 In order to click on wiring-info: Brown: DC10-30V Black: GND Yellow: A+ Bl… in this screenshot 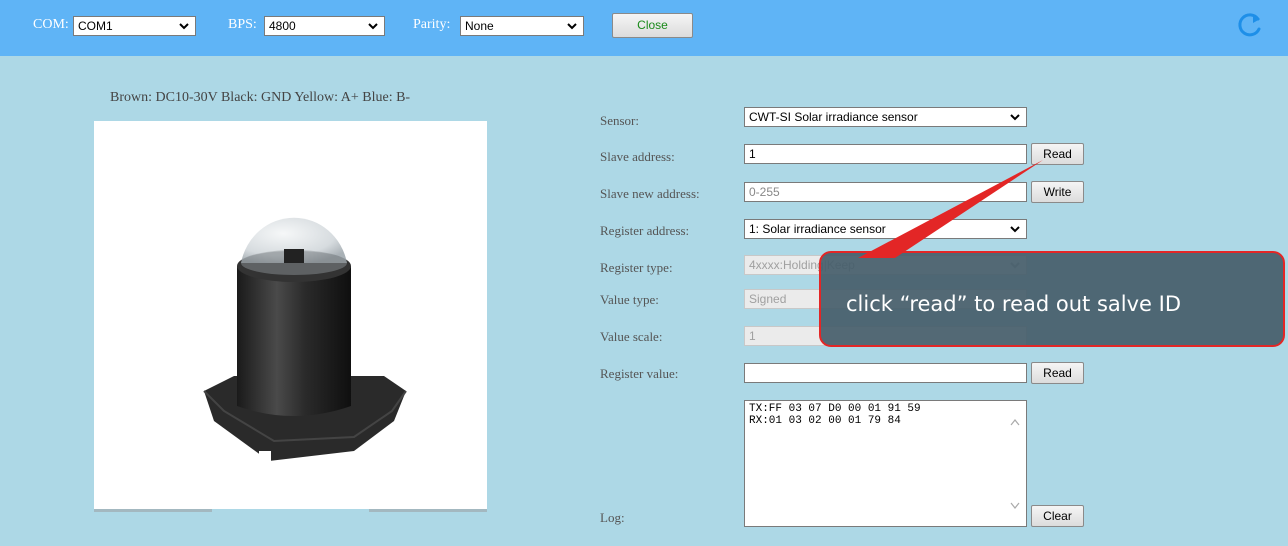, I will do `click(260, 97)`.